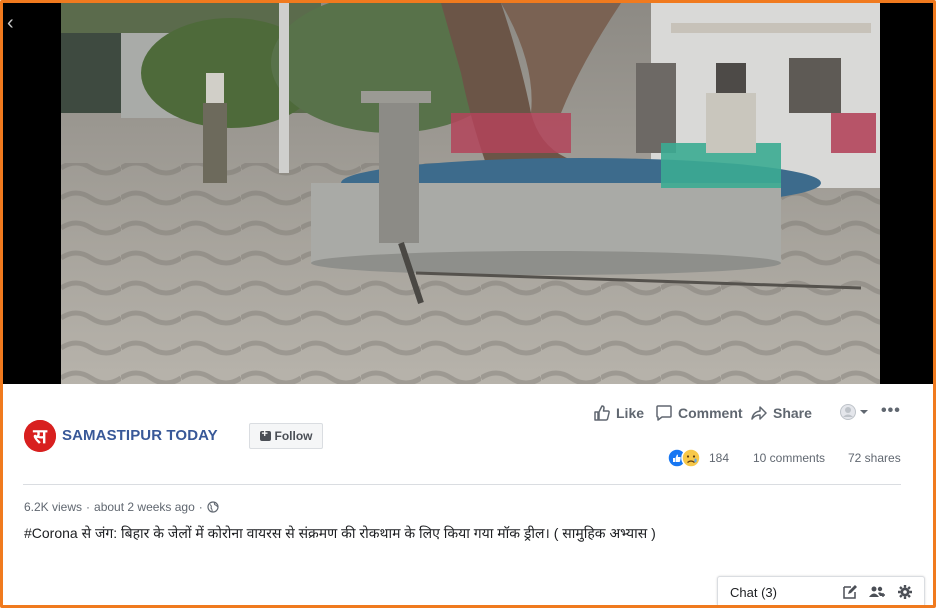  Describe the element at coordinates (821, 590) in the screenshot. I see `chat-bar: Chat (3)` at that location.